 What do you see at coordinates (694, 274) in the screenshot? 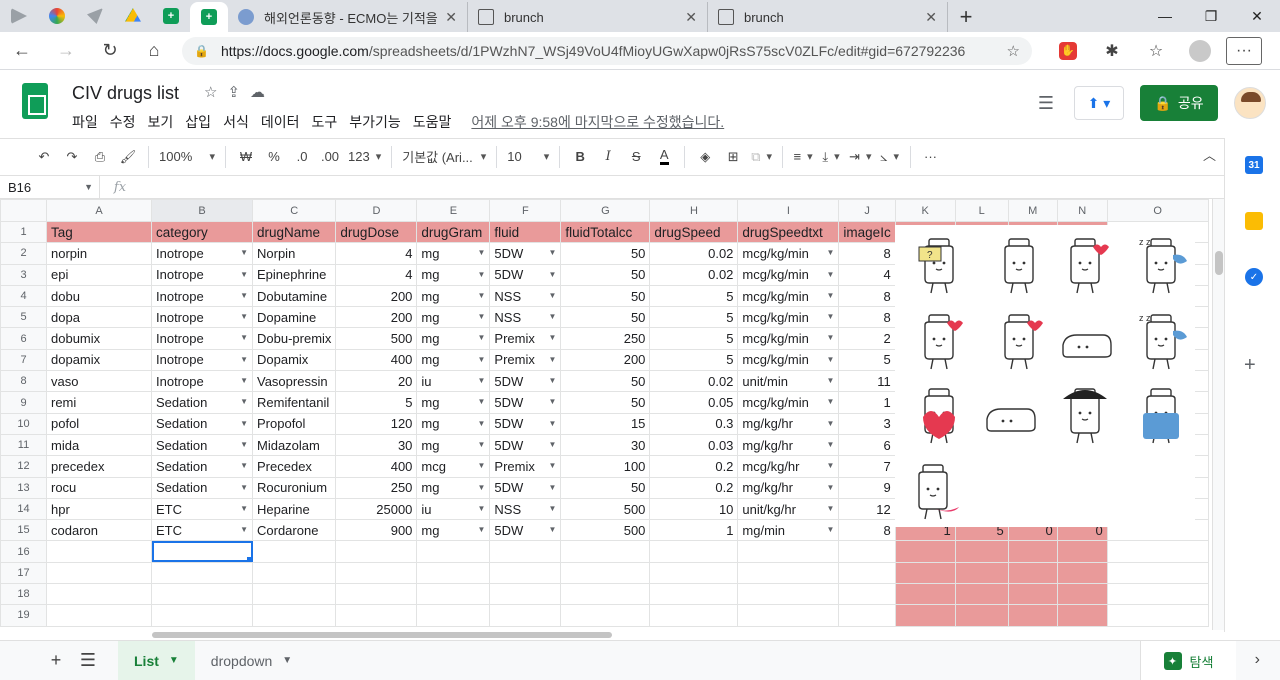
I see `cell: 0.02` at bounding box center [694, 274].